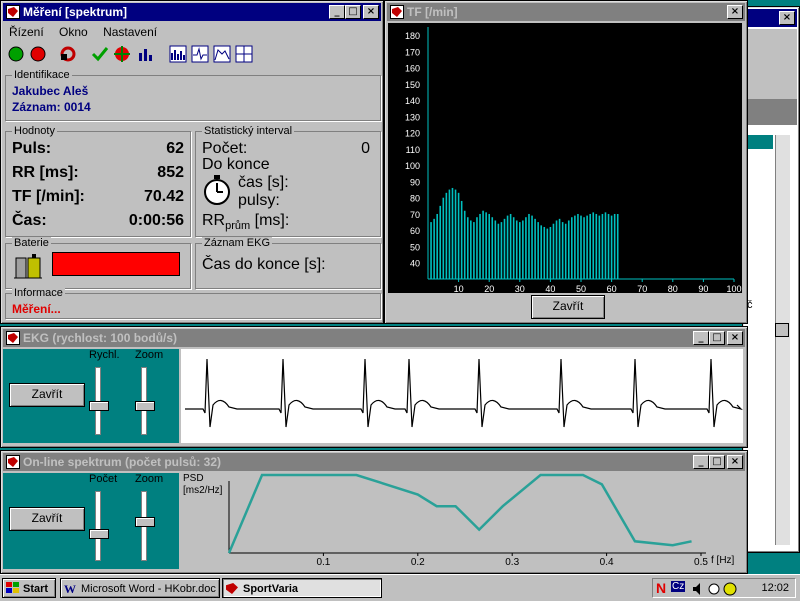 This screenshot has width=800, height=601. Describe the element at coordinates (512, 562) in the screenshot. I see `x-tick-label: 0.3` at that location.